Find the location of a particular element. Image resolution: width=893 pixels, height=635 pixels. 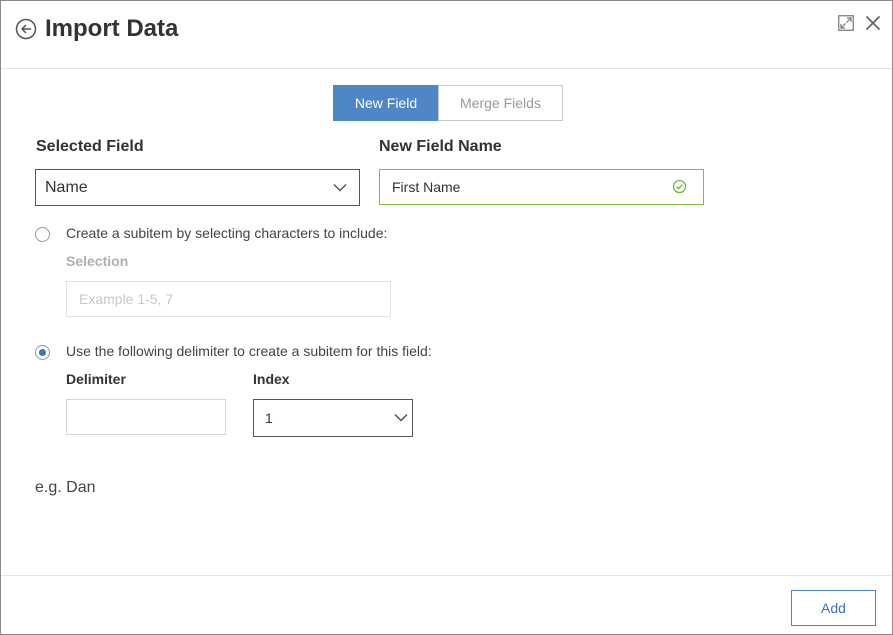

index-label: Index is located at coordinates (271, 379).